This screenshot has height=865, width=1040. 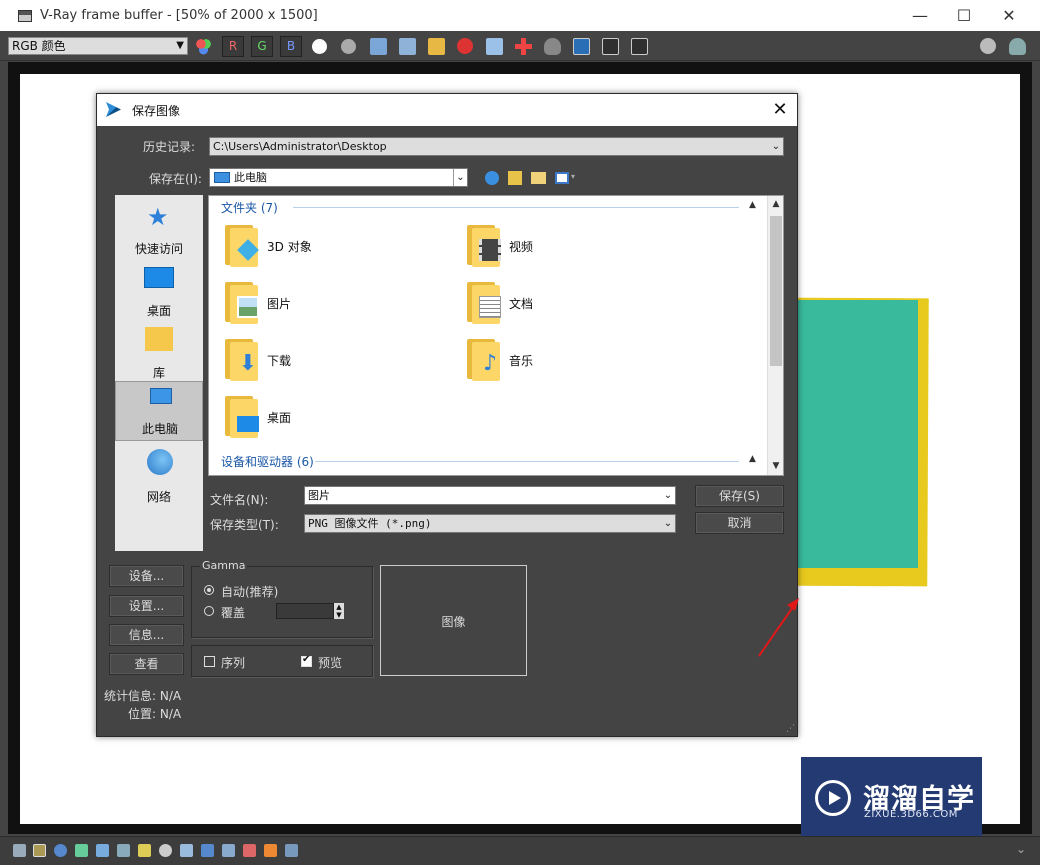 What do you see at coordinates (123, 850) in the screenshot?
I see `histogram-icon` at bounding box center [123, 850].